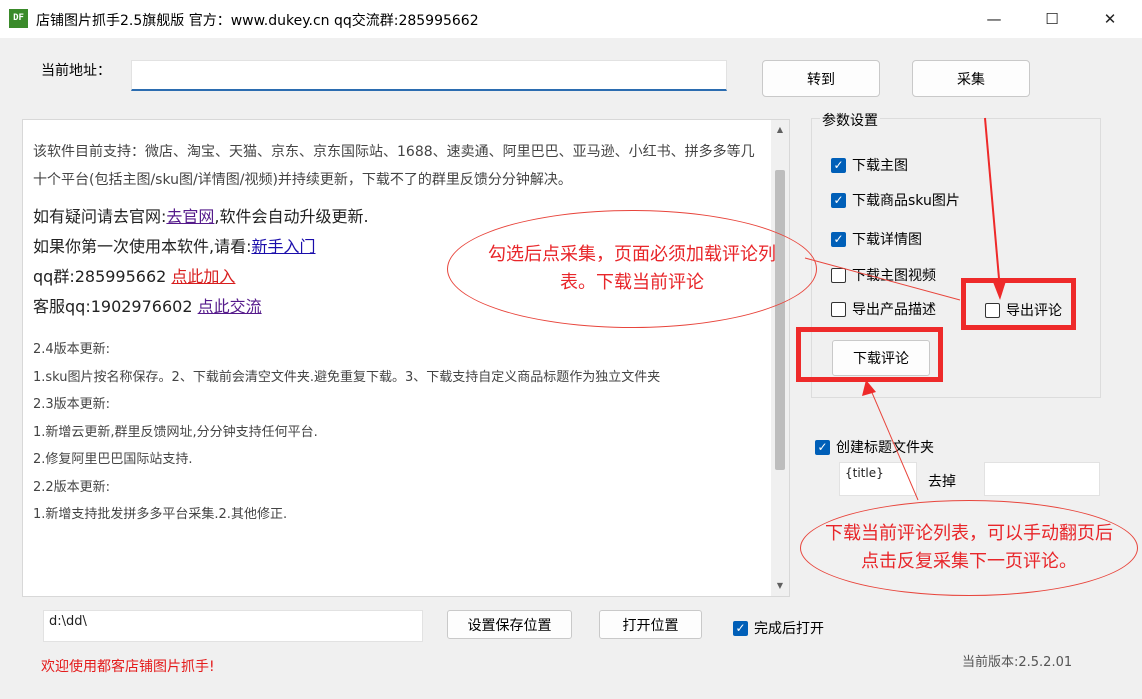  What do you see at coordinates (942, 482) in the screenshot?
I see `remove-label: 去掉` at bounding box center [942, 482].